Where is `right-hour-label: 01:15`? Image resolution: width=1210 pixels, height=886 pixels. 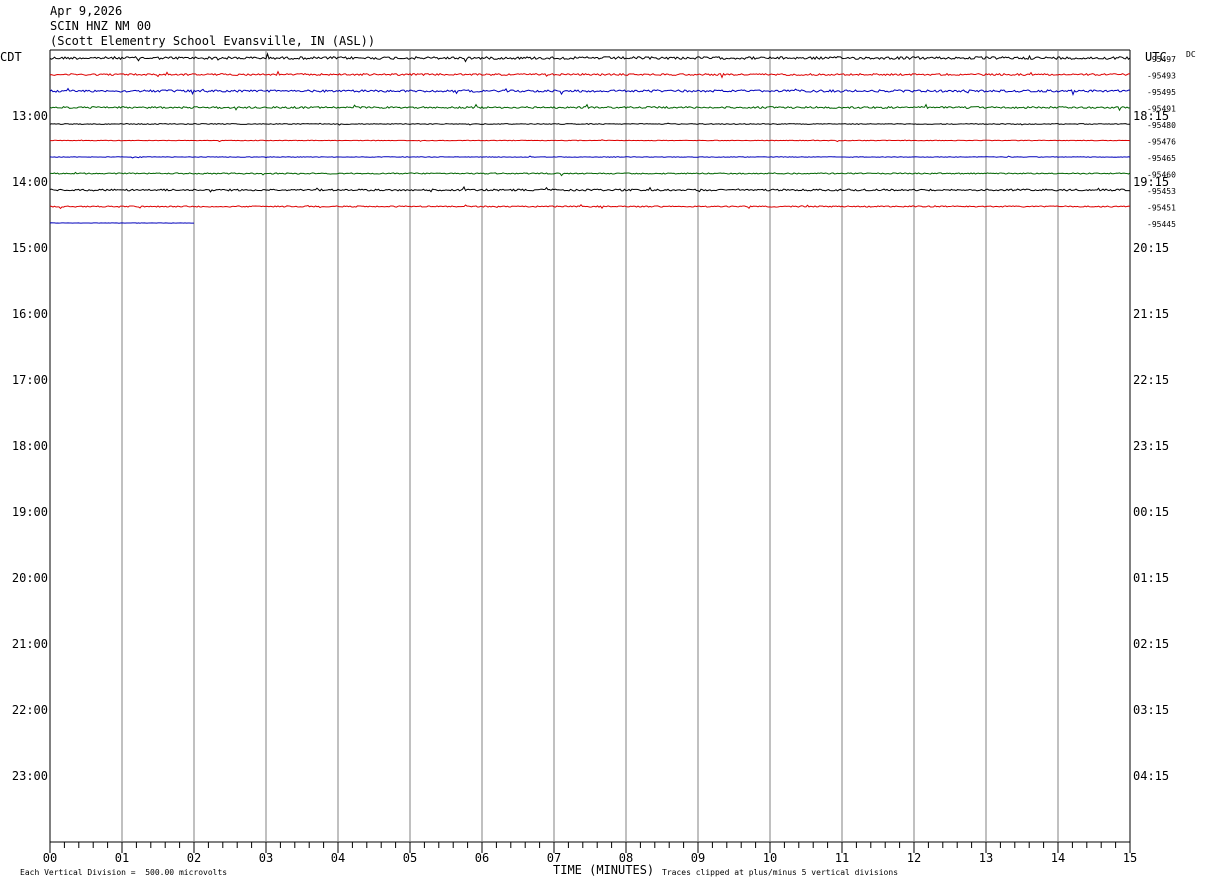
right-hour-label: 01:15 is located at coordinates (1151, 578).